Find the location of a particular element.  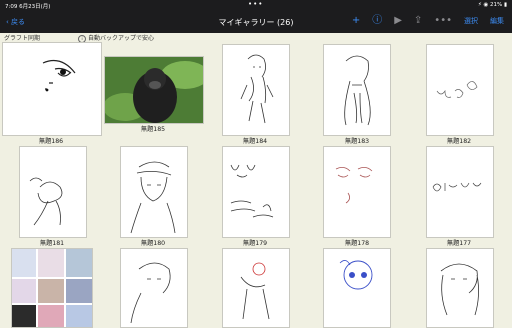

share-icon: ⇪ is located at coordinates (418, 21).